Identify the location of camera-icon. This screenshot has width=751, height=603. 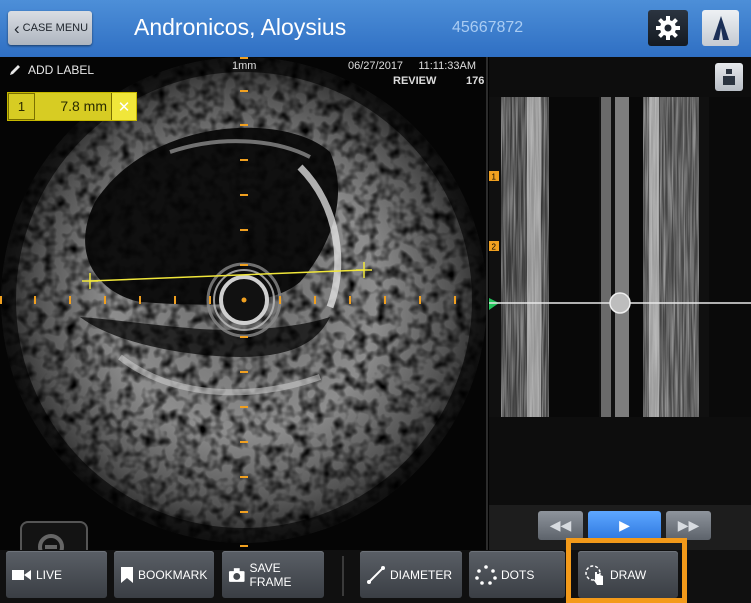
(236, 574).